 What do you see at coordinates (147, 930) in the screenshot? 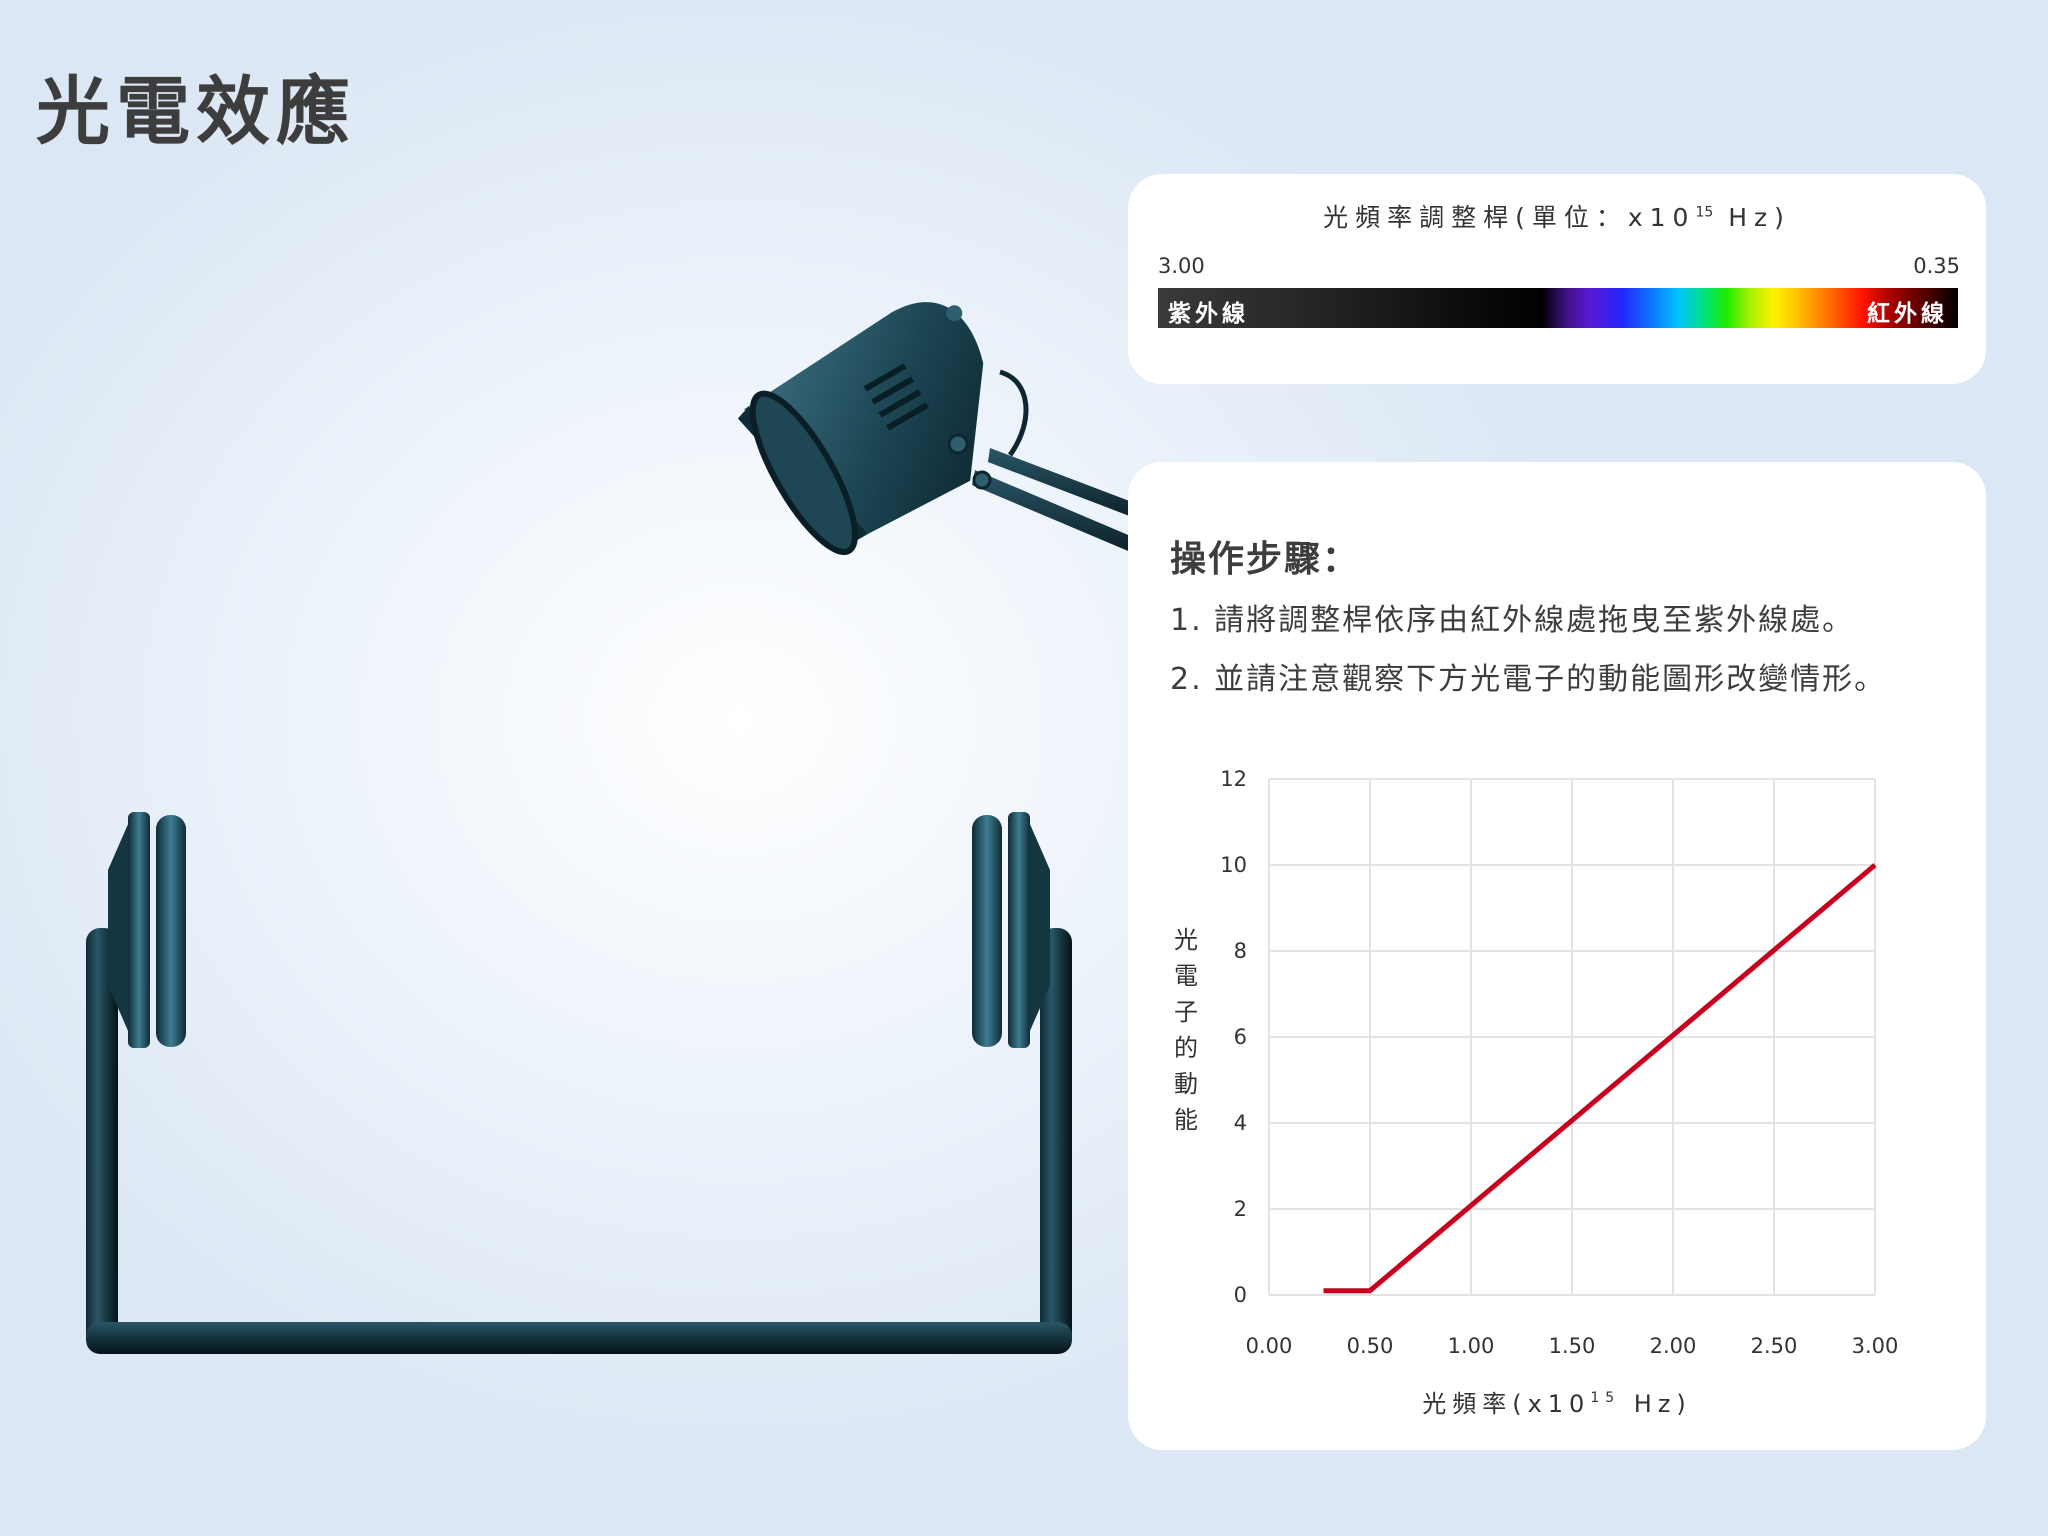
I see `left-electrode-plate` at bounding box center [147, 930].